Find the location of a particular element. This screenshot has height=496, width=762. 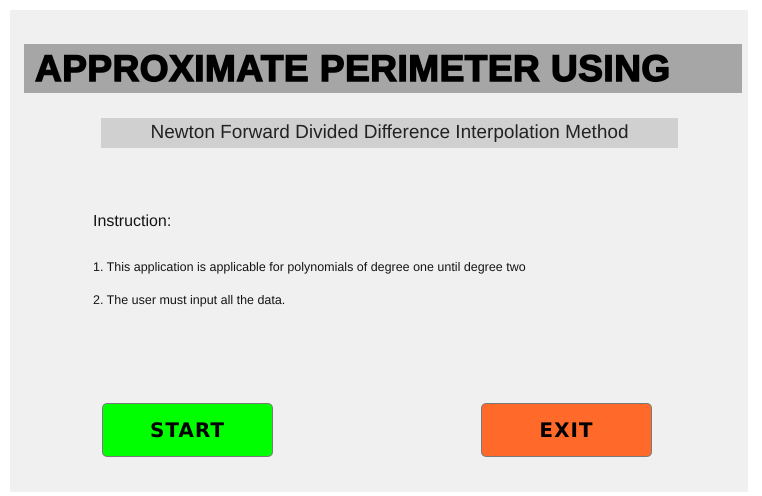

start-button: START is located at coordinates (187, 430).